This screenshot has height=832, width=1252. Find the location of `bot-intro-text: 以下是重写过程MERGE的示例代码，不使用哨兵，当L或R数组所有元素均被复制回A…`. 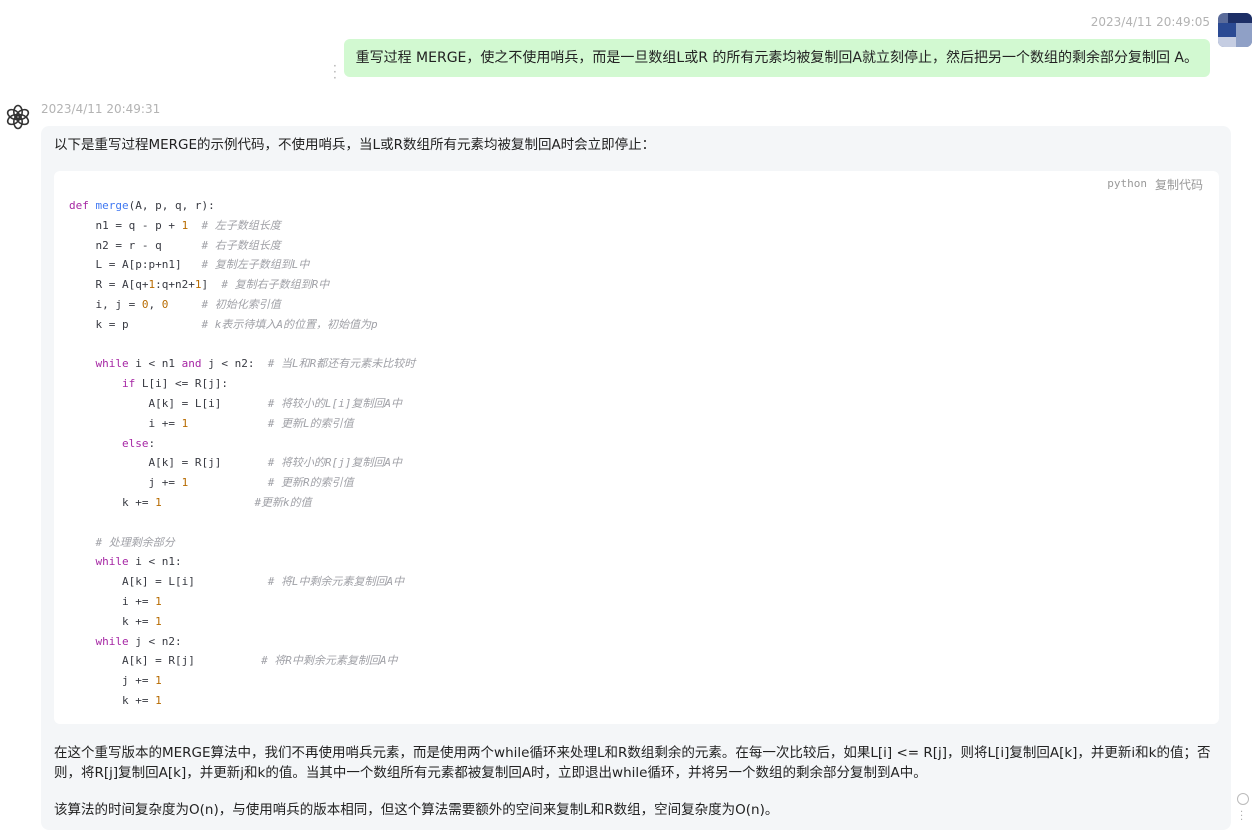

bot-intro-text: 以下是重写过程MERGE的示例代码，不使用哨兵，当L或R数组所有元素均被复制回A… is located at coordinates (355, 145).